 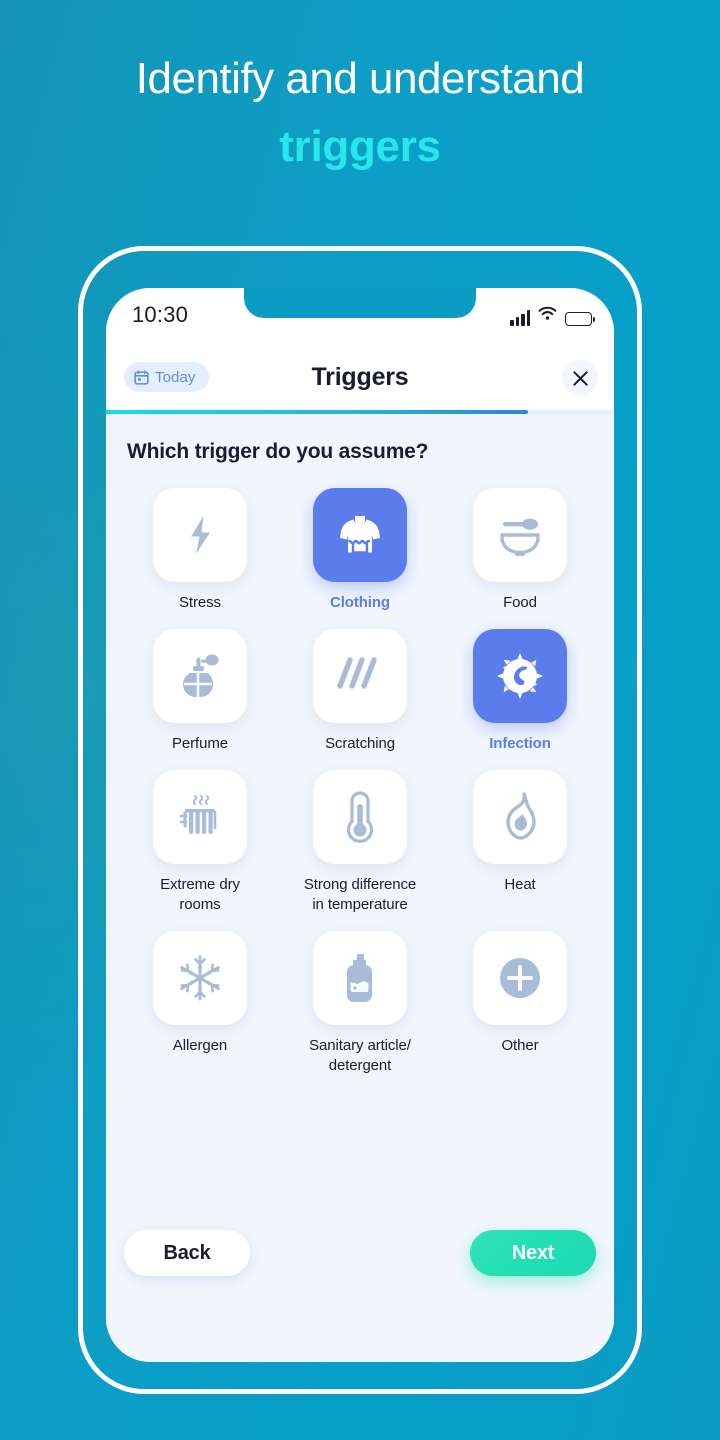 I want to click on app-header: Today Triggers, so click(x=360, y=380).